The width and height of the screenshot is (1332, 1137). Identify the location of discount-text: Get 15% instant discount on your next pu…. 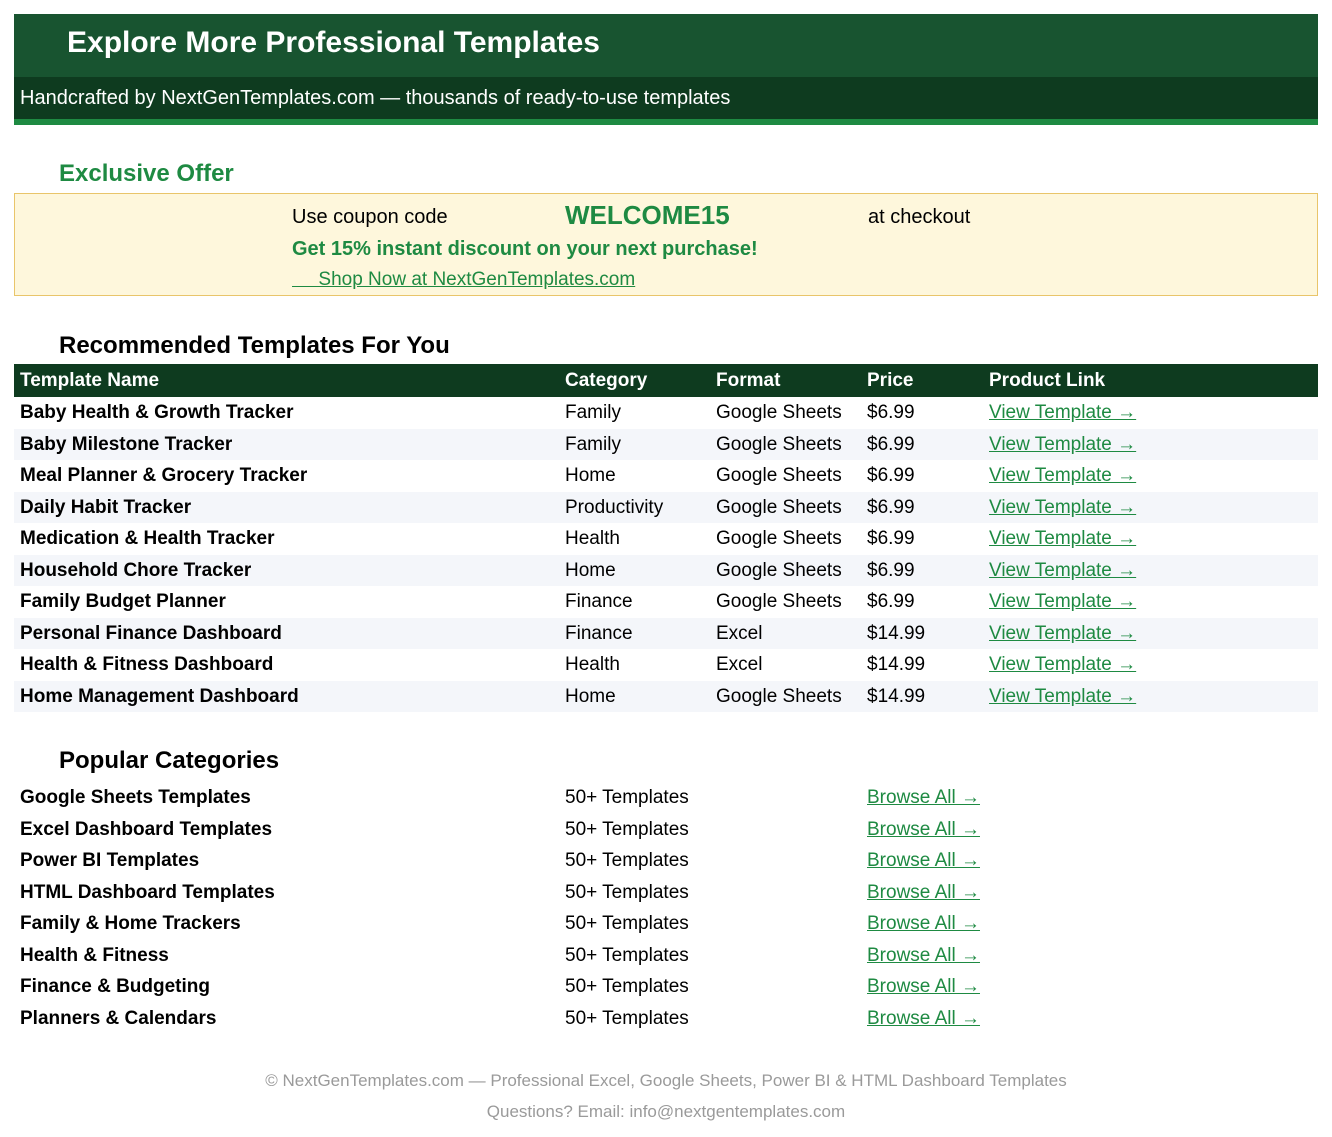
(525, 249).